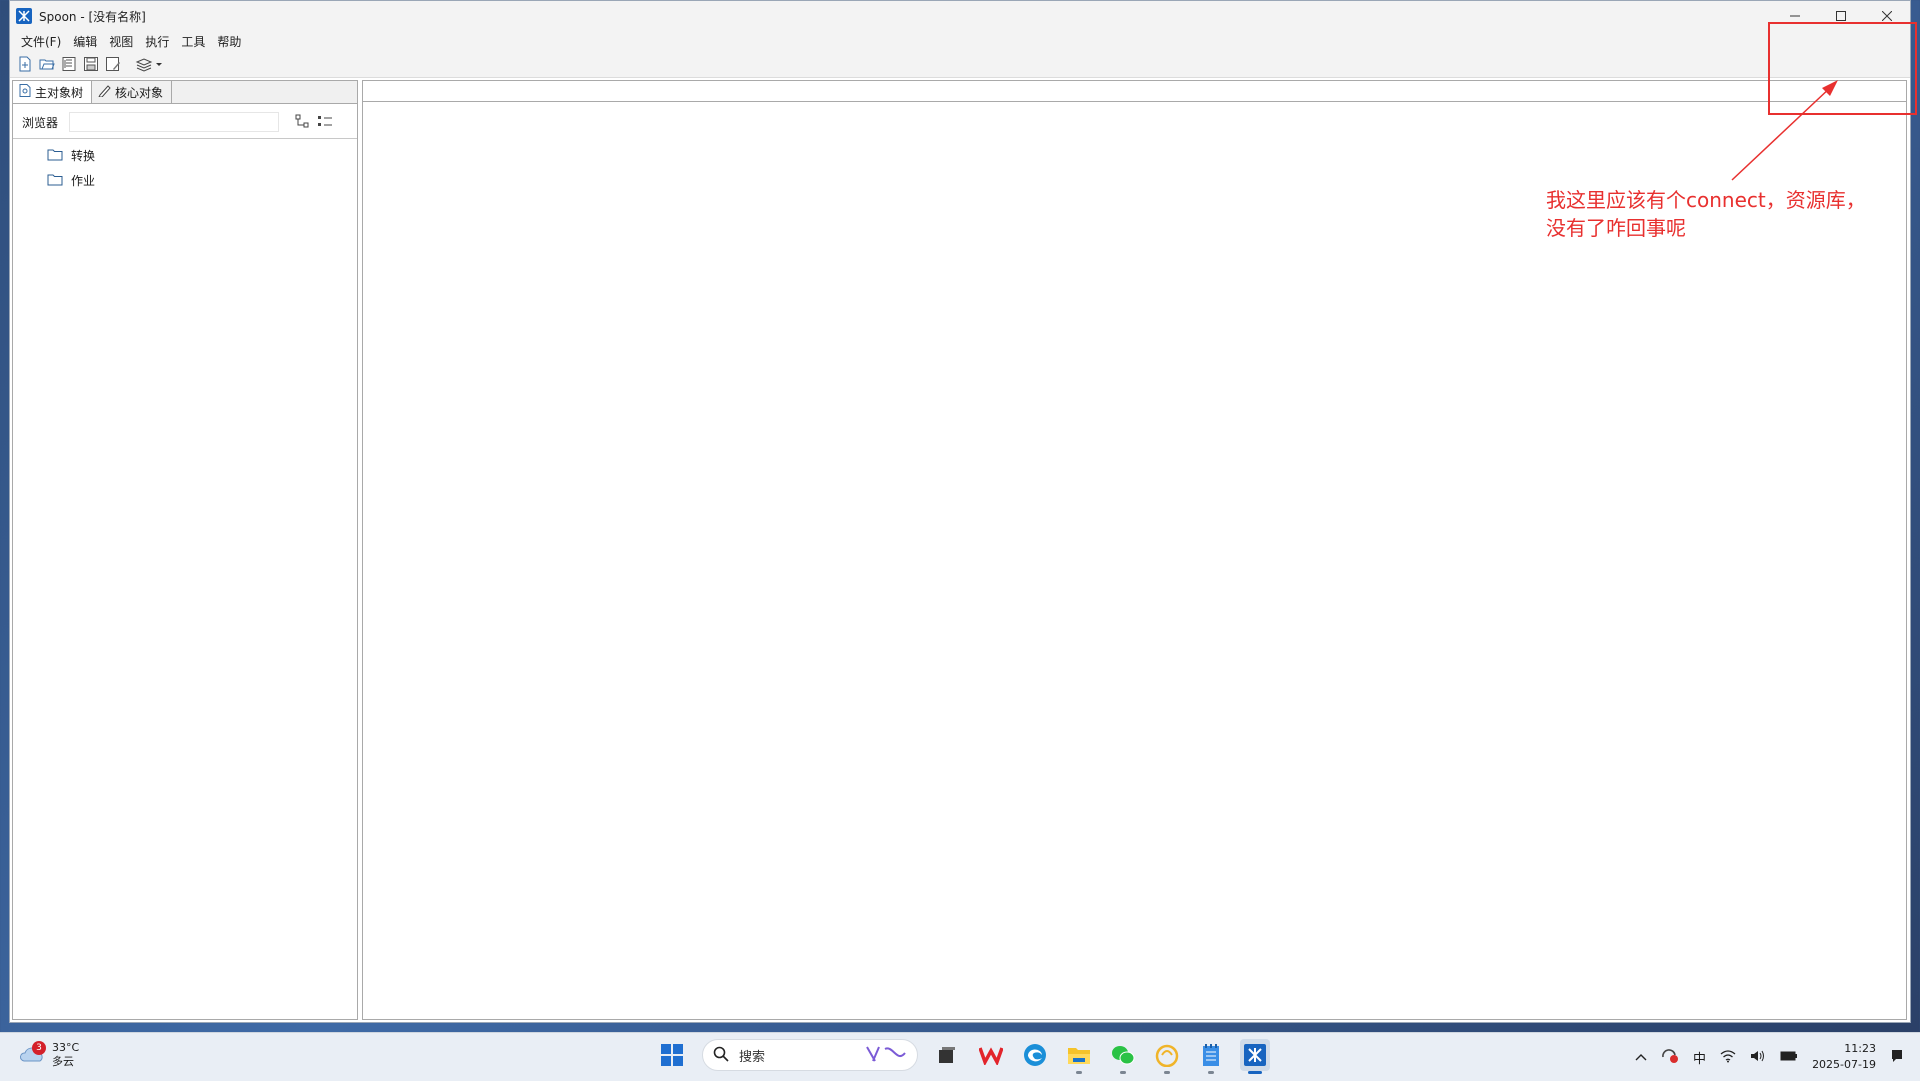 This screenshot has height=1081, width=1920. What do you see at coordinates (113, 64) in the screenshot?
I see `save-as-icon` at bounding box center [113, 64].